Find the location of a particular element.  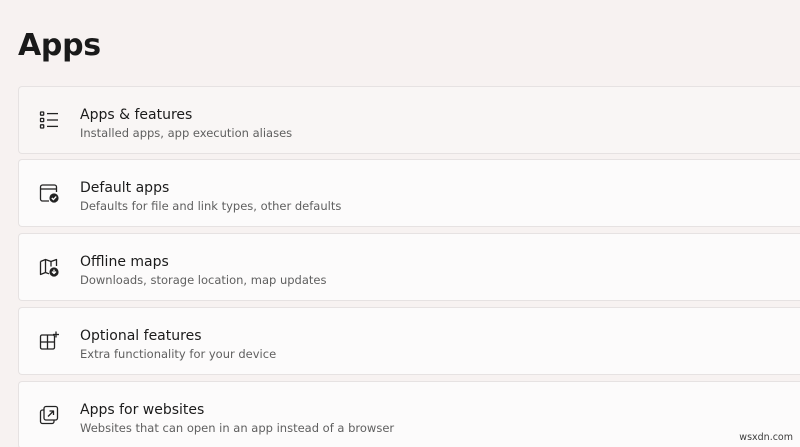

item-title: Offline maps is located at coordinates (124, 262).